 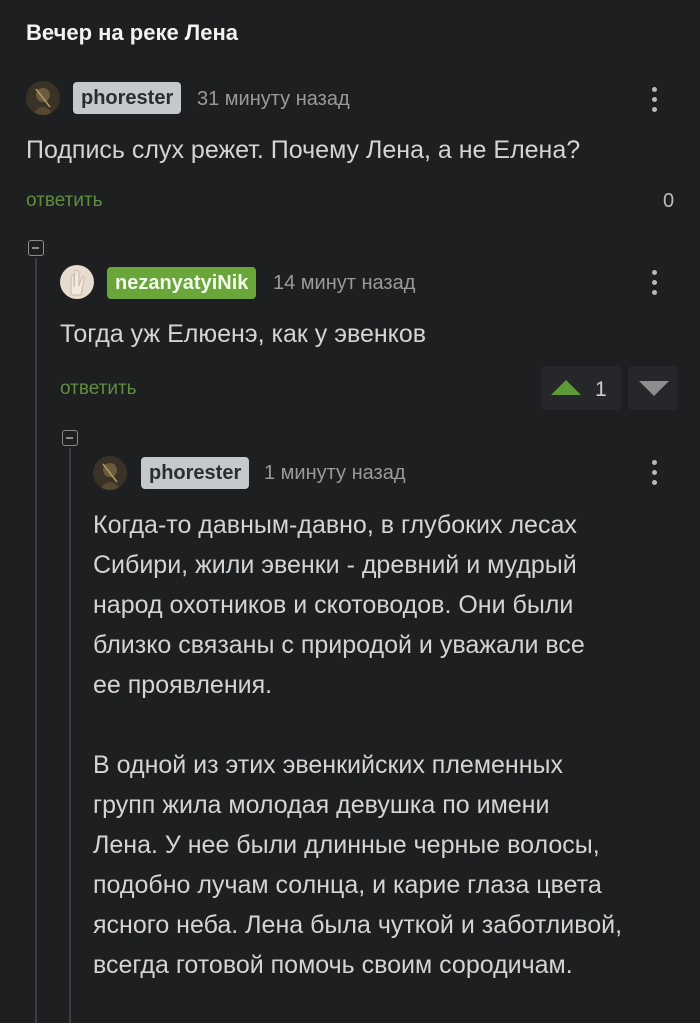 I want to click on avatar-image, so click(x=110, y=473).